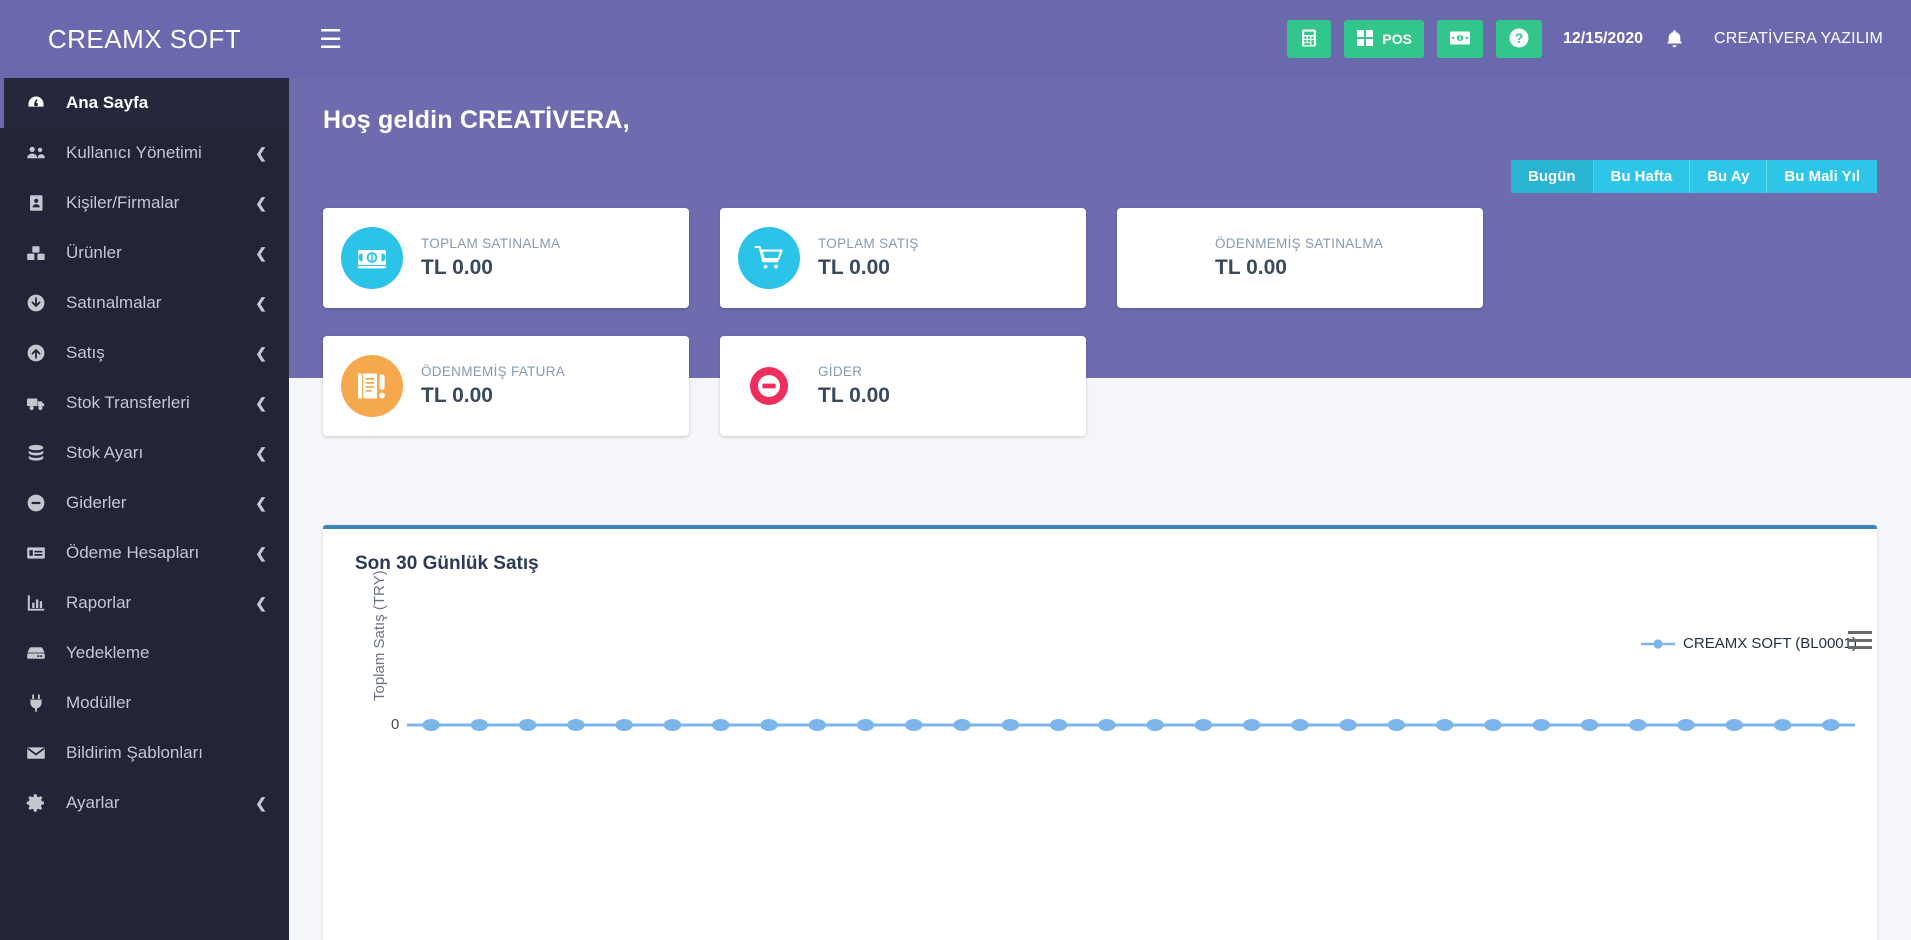 The width and height of the screenshot is (1911, 940). Describe the element at coordinates (506, 386) in the screenshot. I see `stat-card: ÖDENMEMİŞ FATURA TL 0.00` at that location.